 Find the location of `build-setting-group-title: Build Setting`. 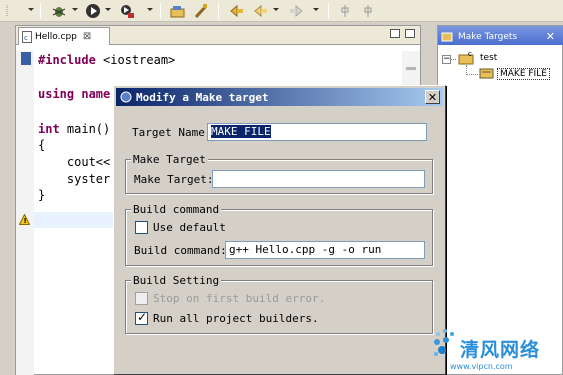

build-setting-group-title: Build Setting is located at coordinates (176, 280).